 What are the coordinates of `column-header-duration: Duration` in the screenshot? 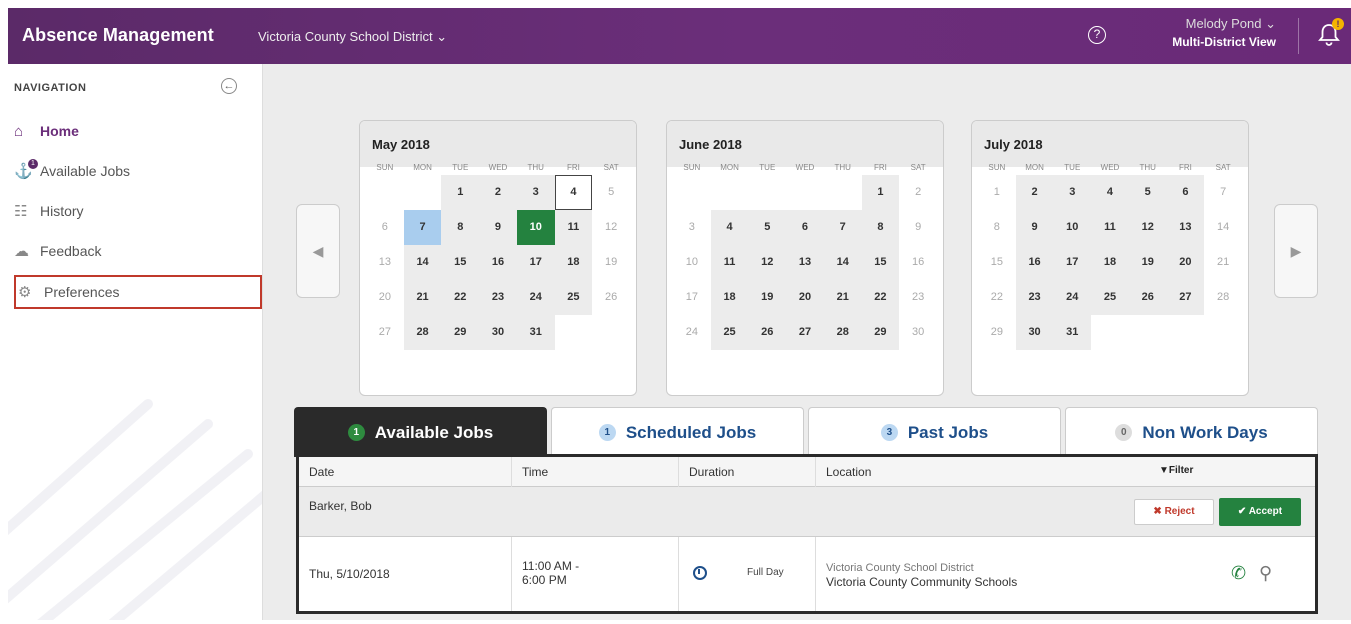 It's located at (747, 472).